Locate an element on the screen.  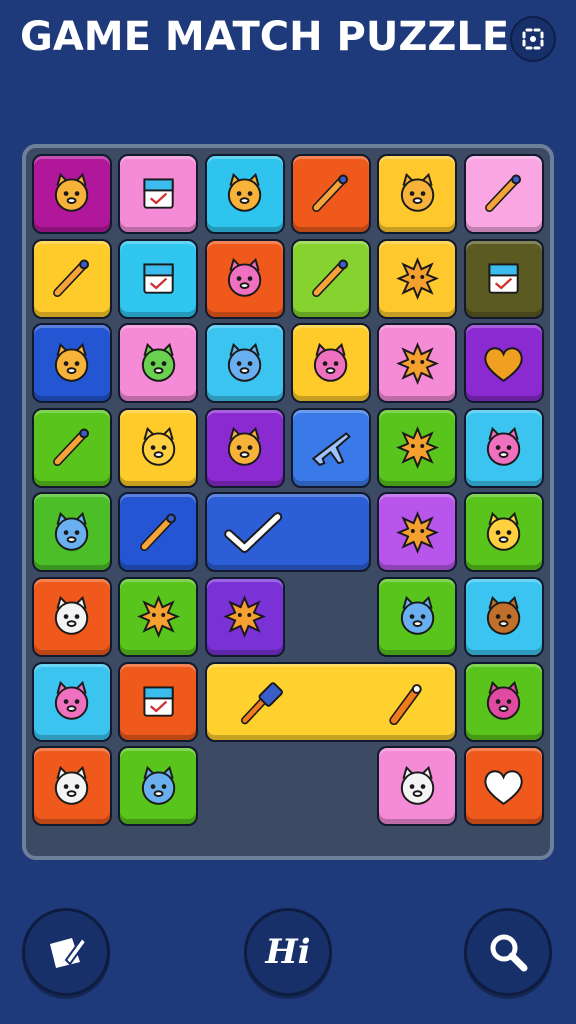
tile-magnifier-lollipop is located at coordinates (72, 447).